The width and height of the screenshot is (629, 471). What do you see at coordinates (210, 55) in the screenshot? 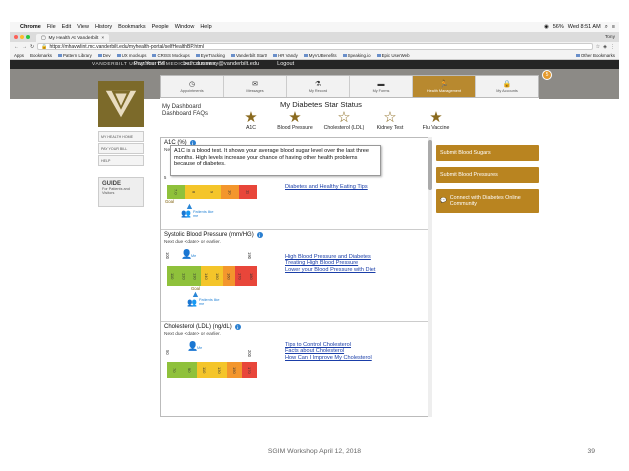
I see `bookmark-eyetracking: EyeTracking` at bounding box center [210, 55].